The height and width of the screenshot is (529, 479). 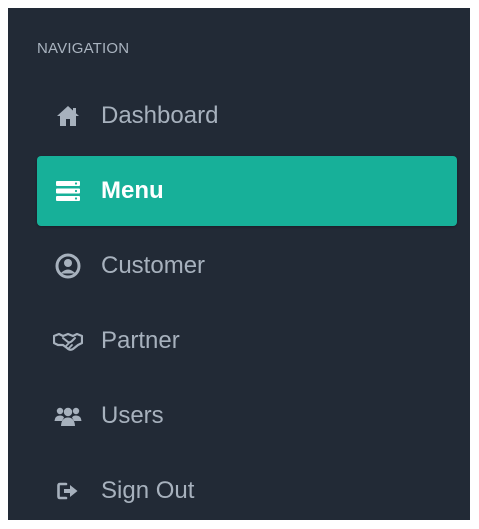 I want to click on sign-out-icon, so click(x=68, y=491).